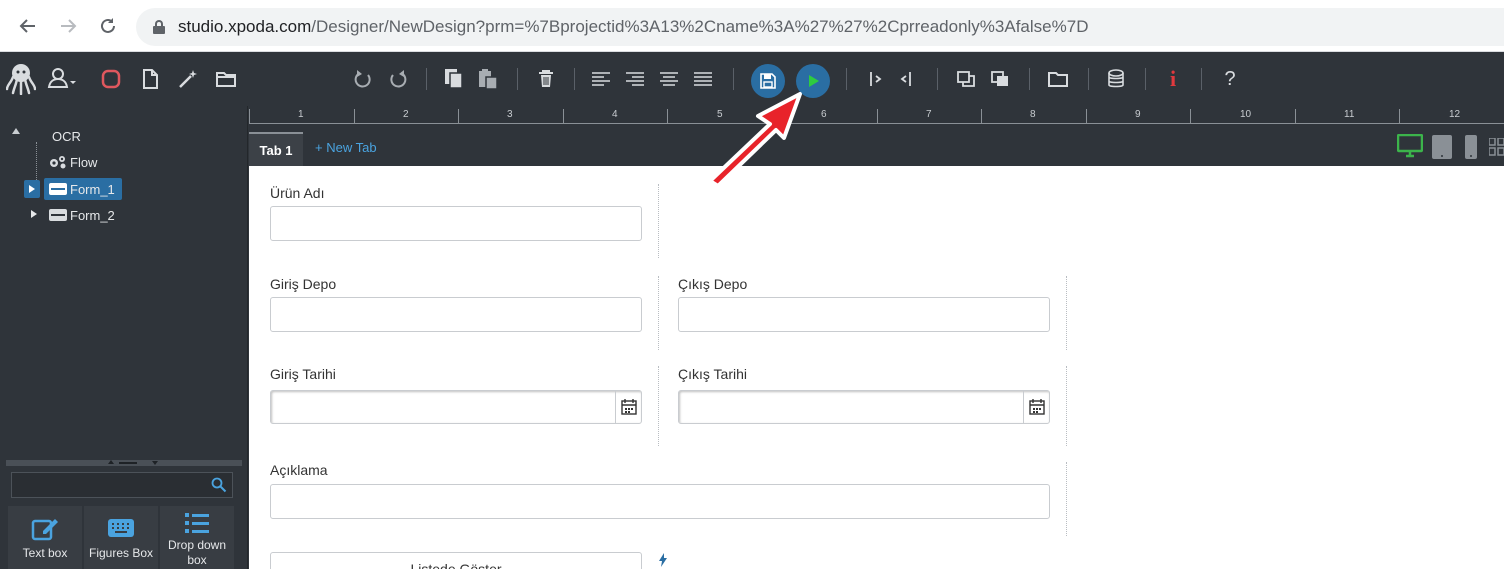 The width and height of the screenshot is (1504, 569). What do you see at coordinates (546, 79) in the screenshot?
I see `delete-icon` at bounding box center [546, 79].